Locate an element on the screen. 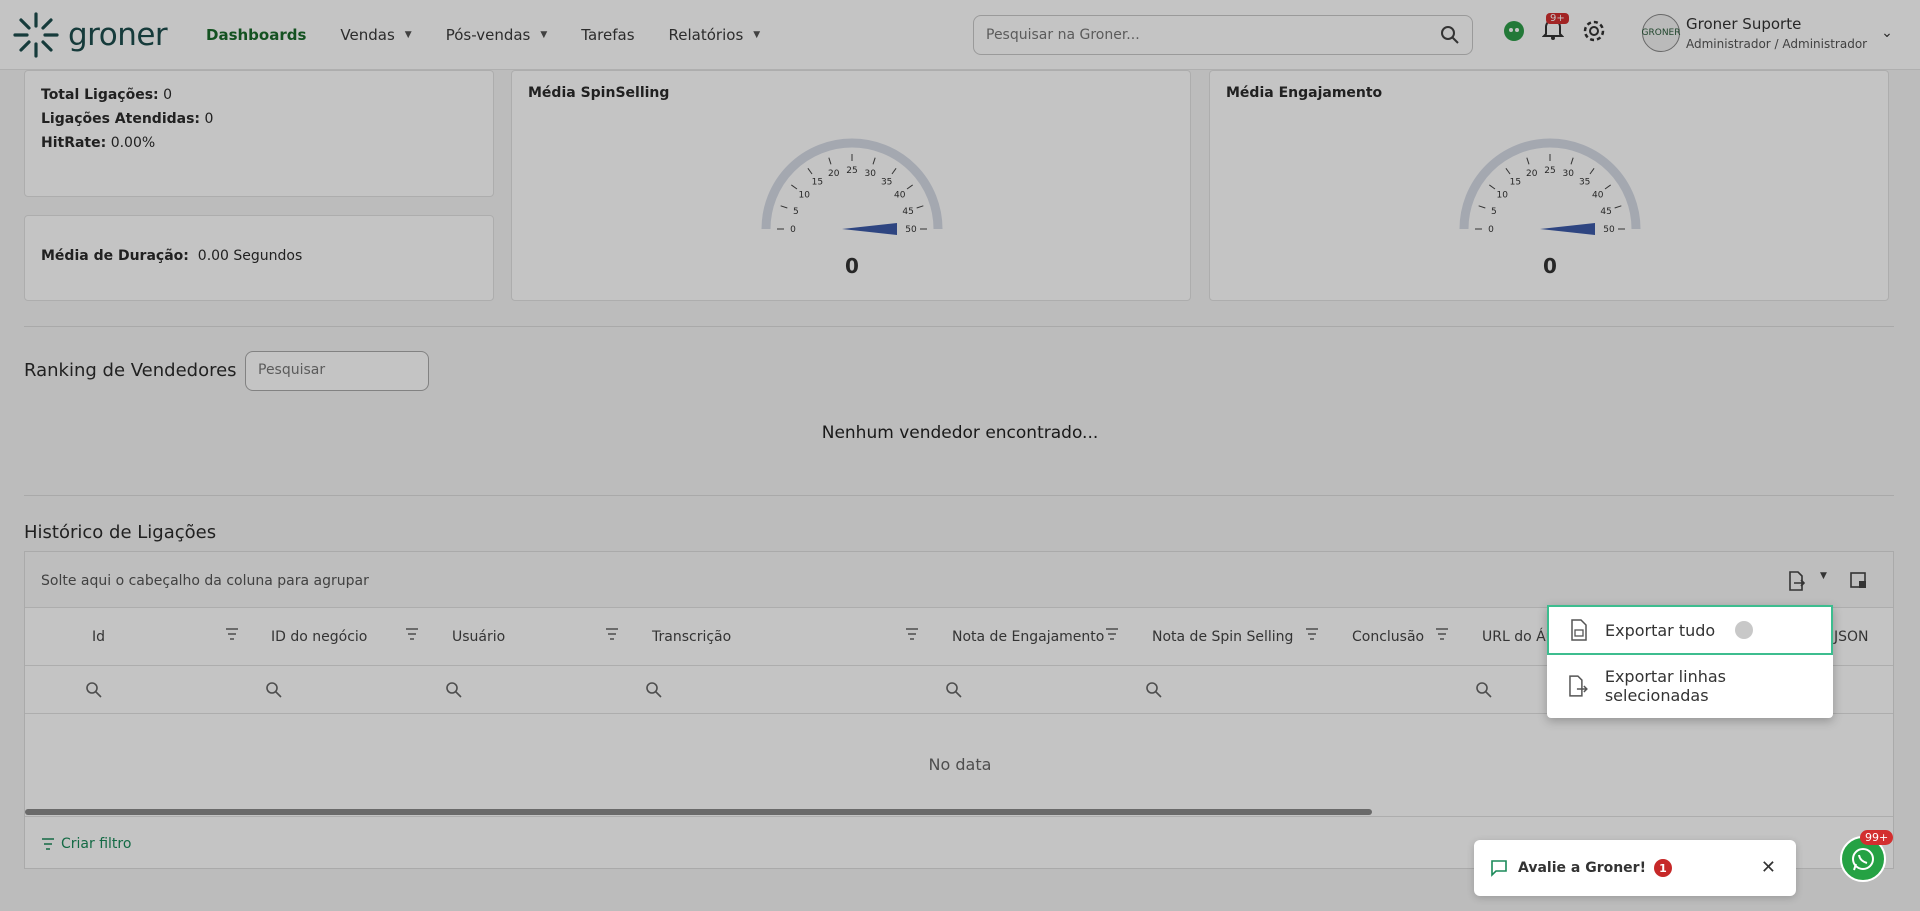 This screenshot has width=1920, height=911. comment-icon is located at coordinates (1499, 868).